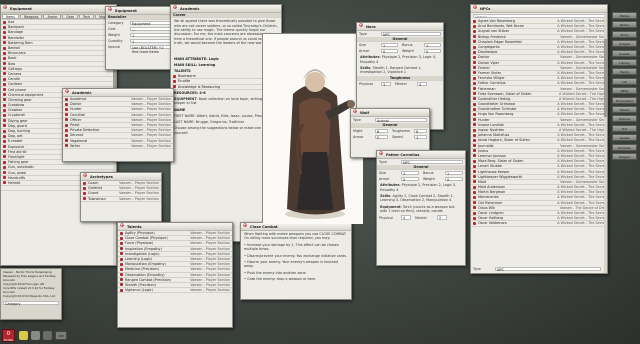  What do you see at coordinates (624, 128) in the screenshot?
I see `sidebar-button-ext: Ext` at bounding box center [624, 128].